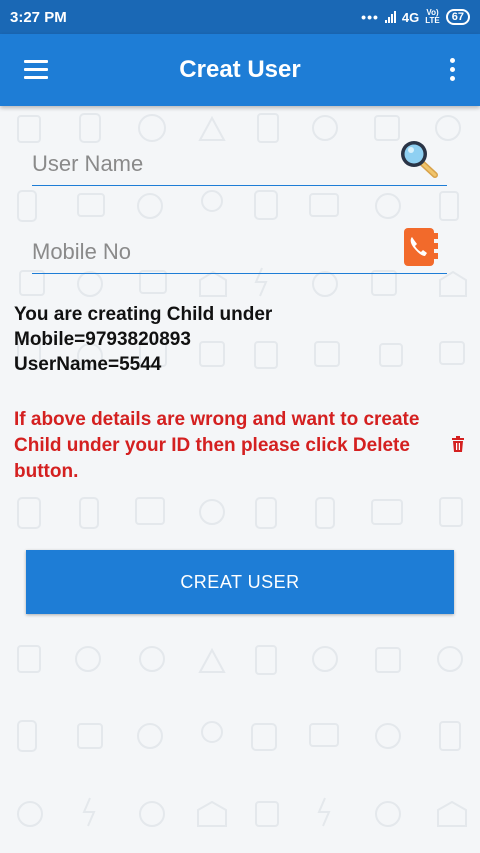 This screenshot has width=480, height=853. What do you see at coordinates (143, 314) in the screenshot?
I see `info-line-creating: You are creating Child under` at bounding box center [143, 314].